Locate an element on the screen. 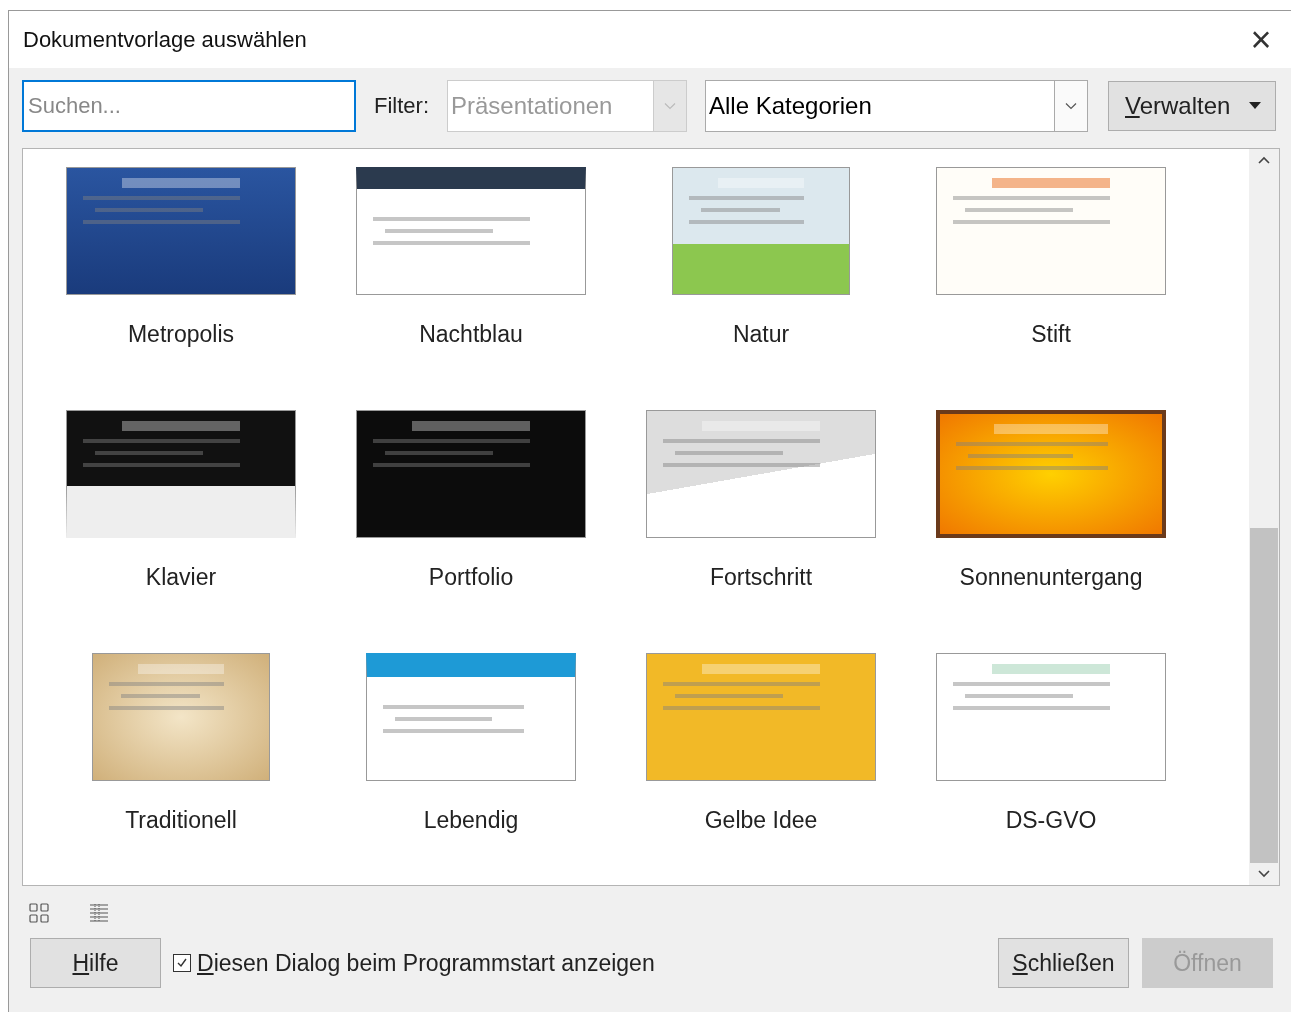  template-name: Fortschritt is located at coordinates (761, 577).